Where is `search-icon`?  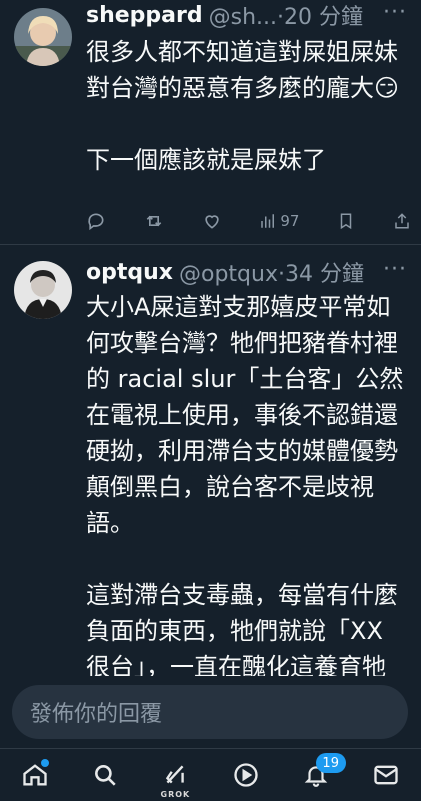 search-icon is located at coordinates (105, 775).